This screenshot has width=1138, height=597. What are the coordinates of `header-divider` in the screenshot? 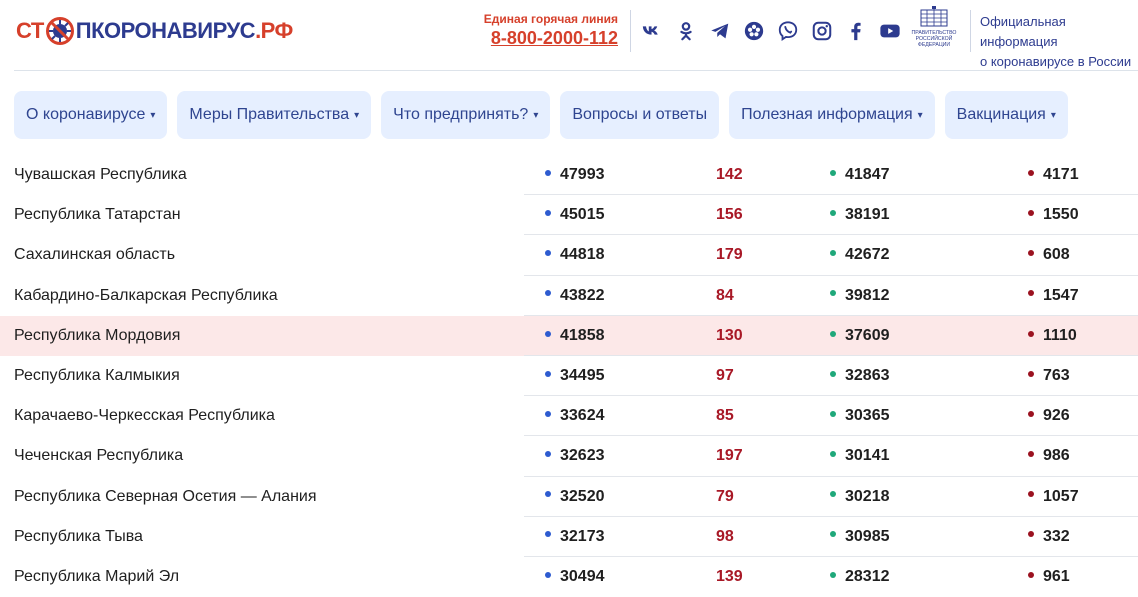 It's located at (970, 31).